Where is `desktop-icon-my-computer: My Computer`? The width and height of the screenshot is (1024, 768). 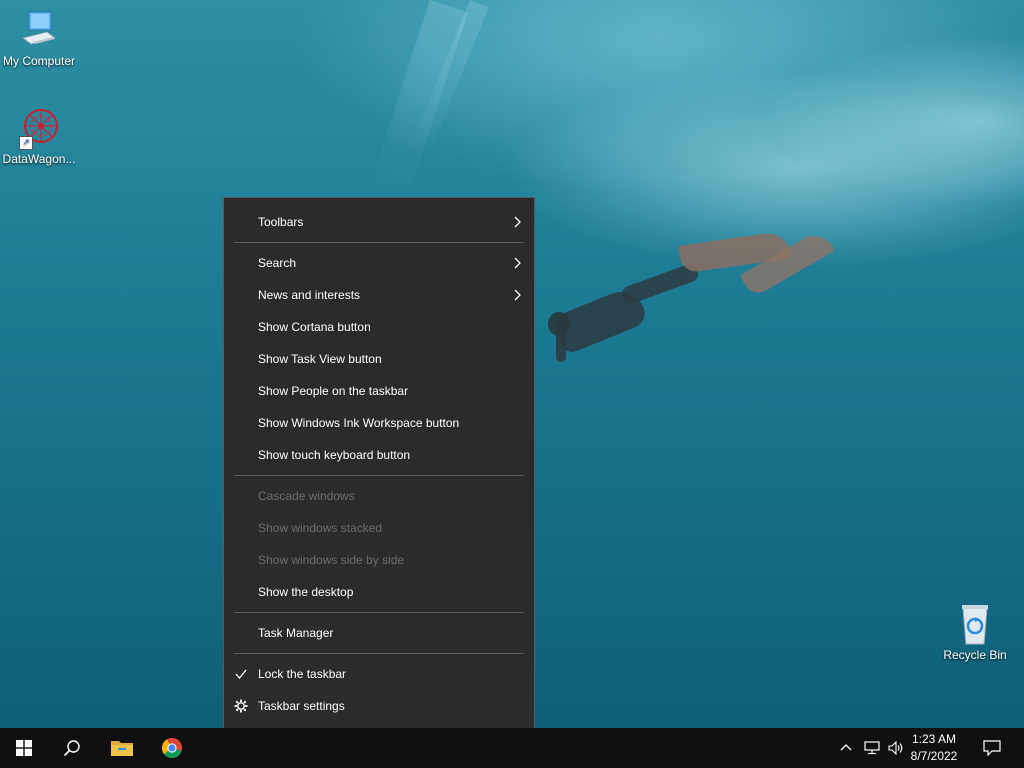 desktop-icon-my-computer: My Computer is located at coordinates (39, 38).